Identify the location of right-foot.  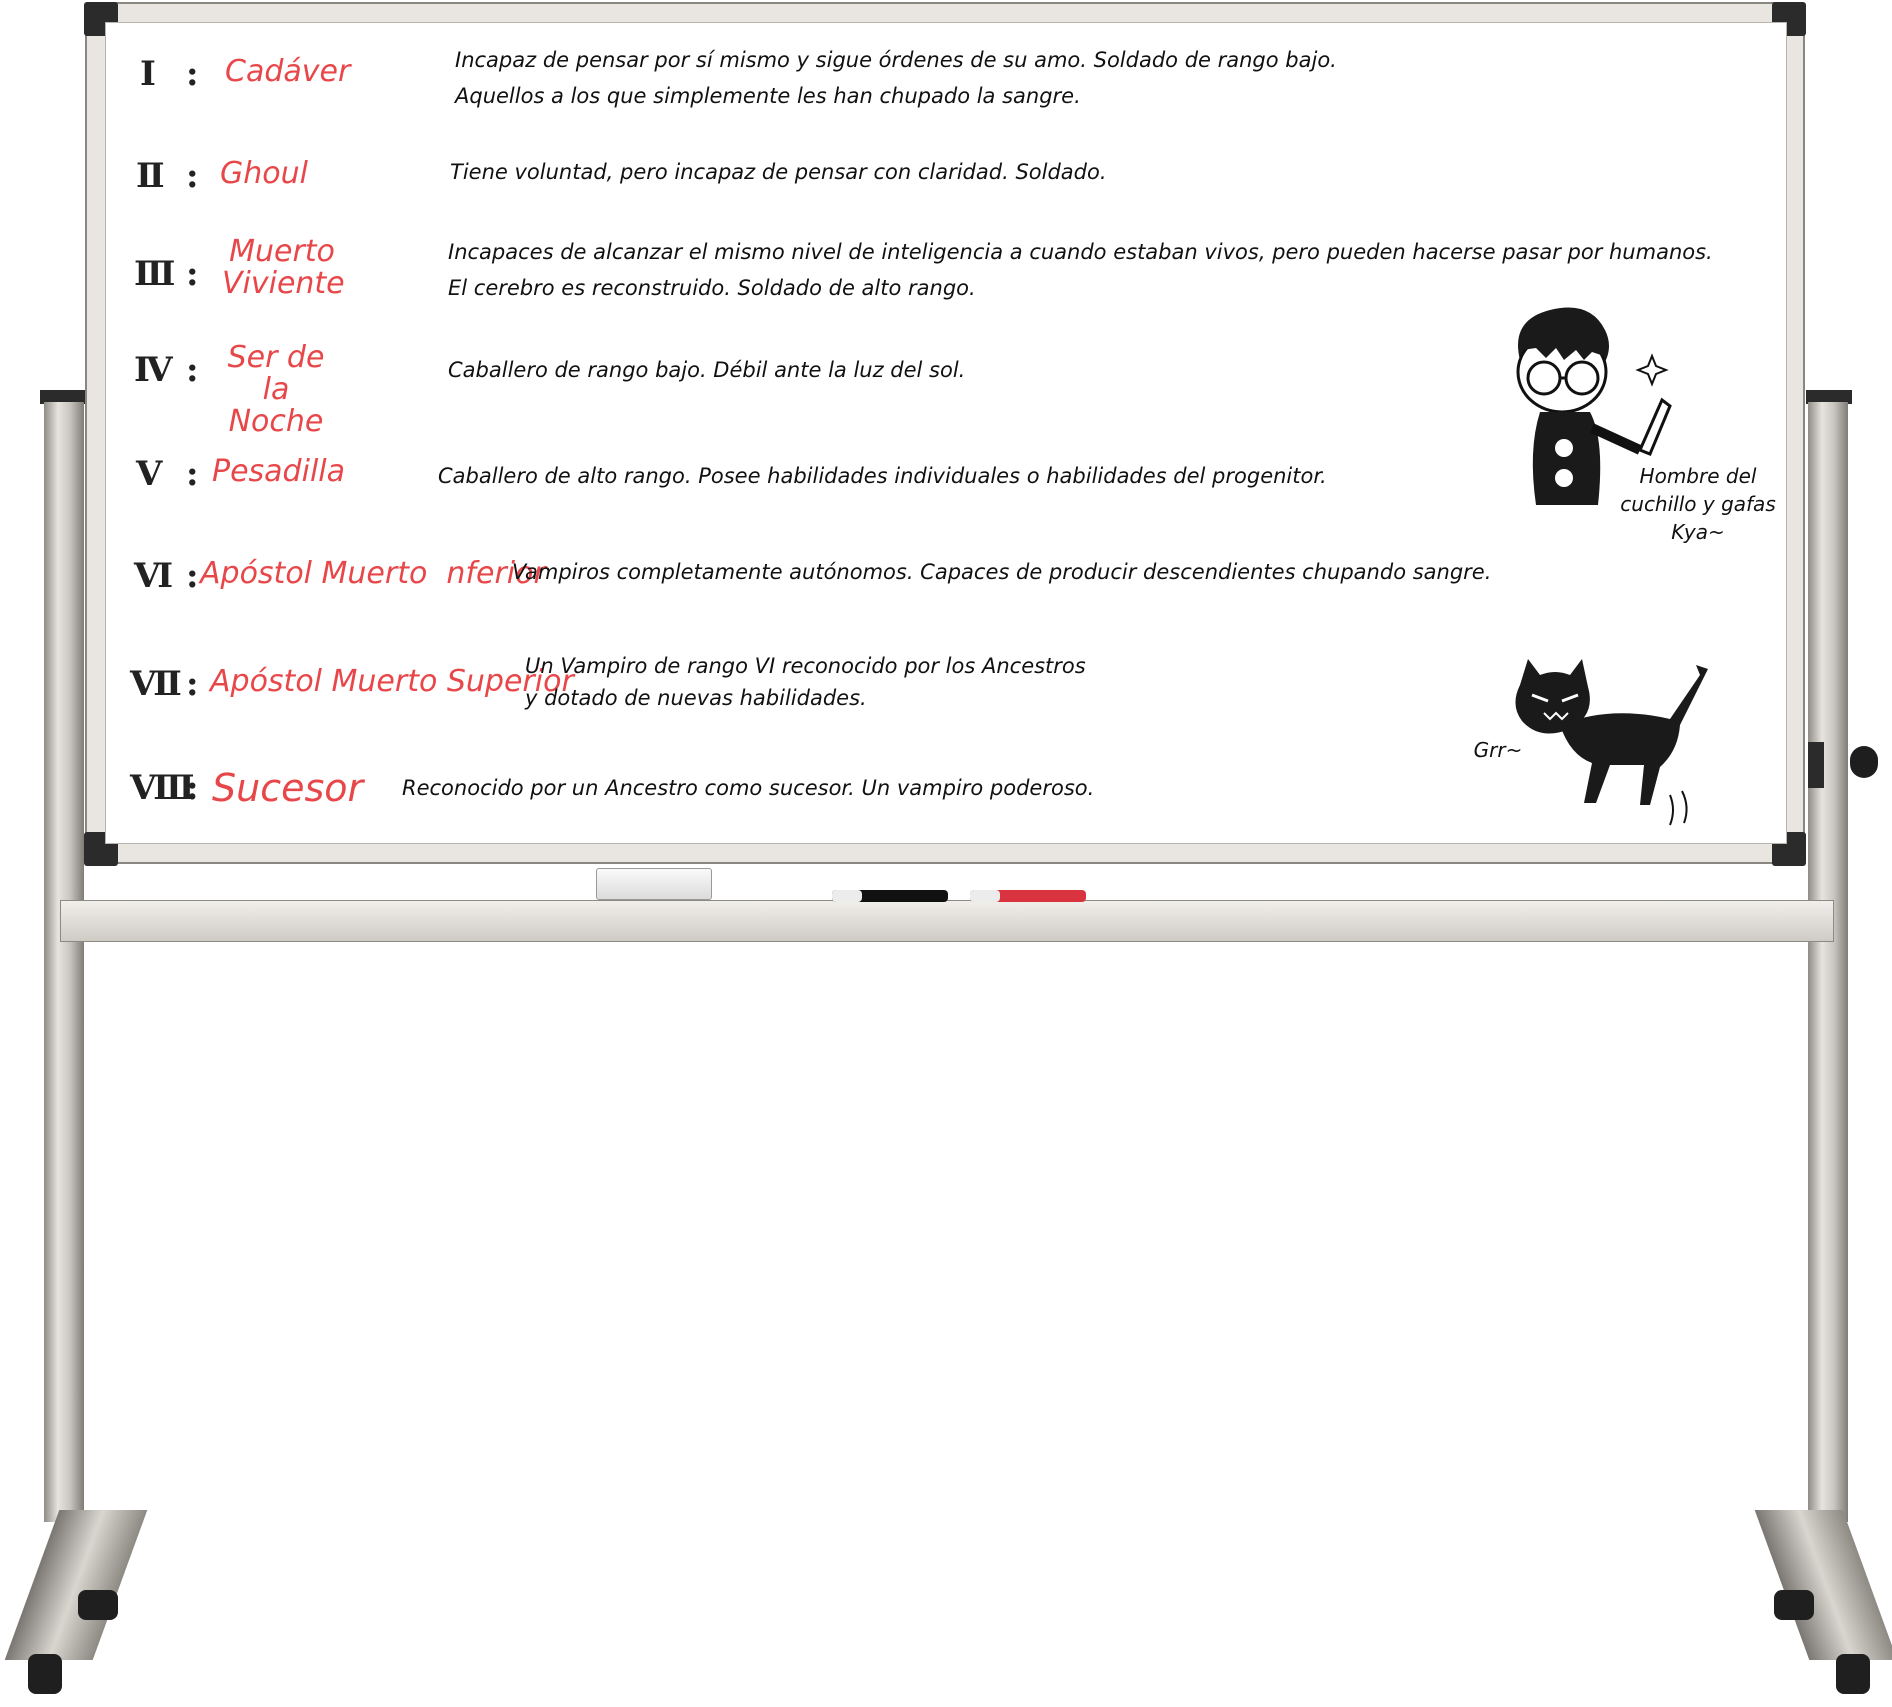
(1823, 1585).